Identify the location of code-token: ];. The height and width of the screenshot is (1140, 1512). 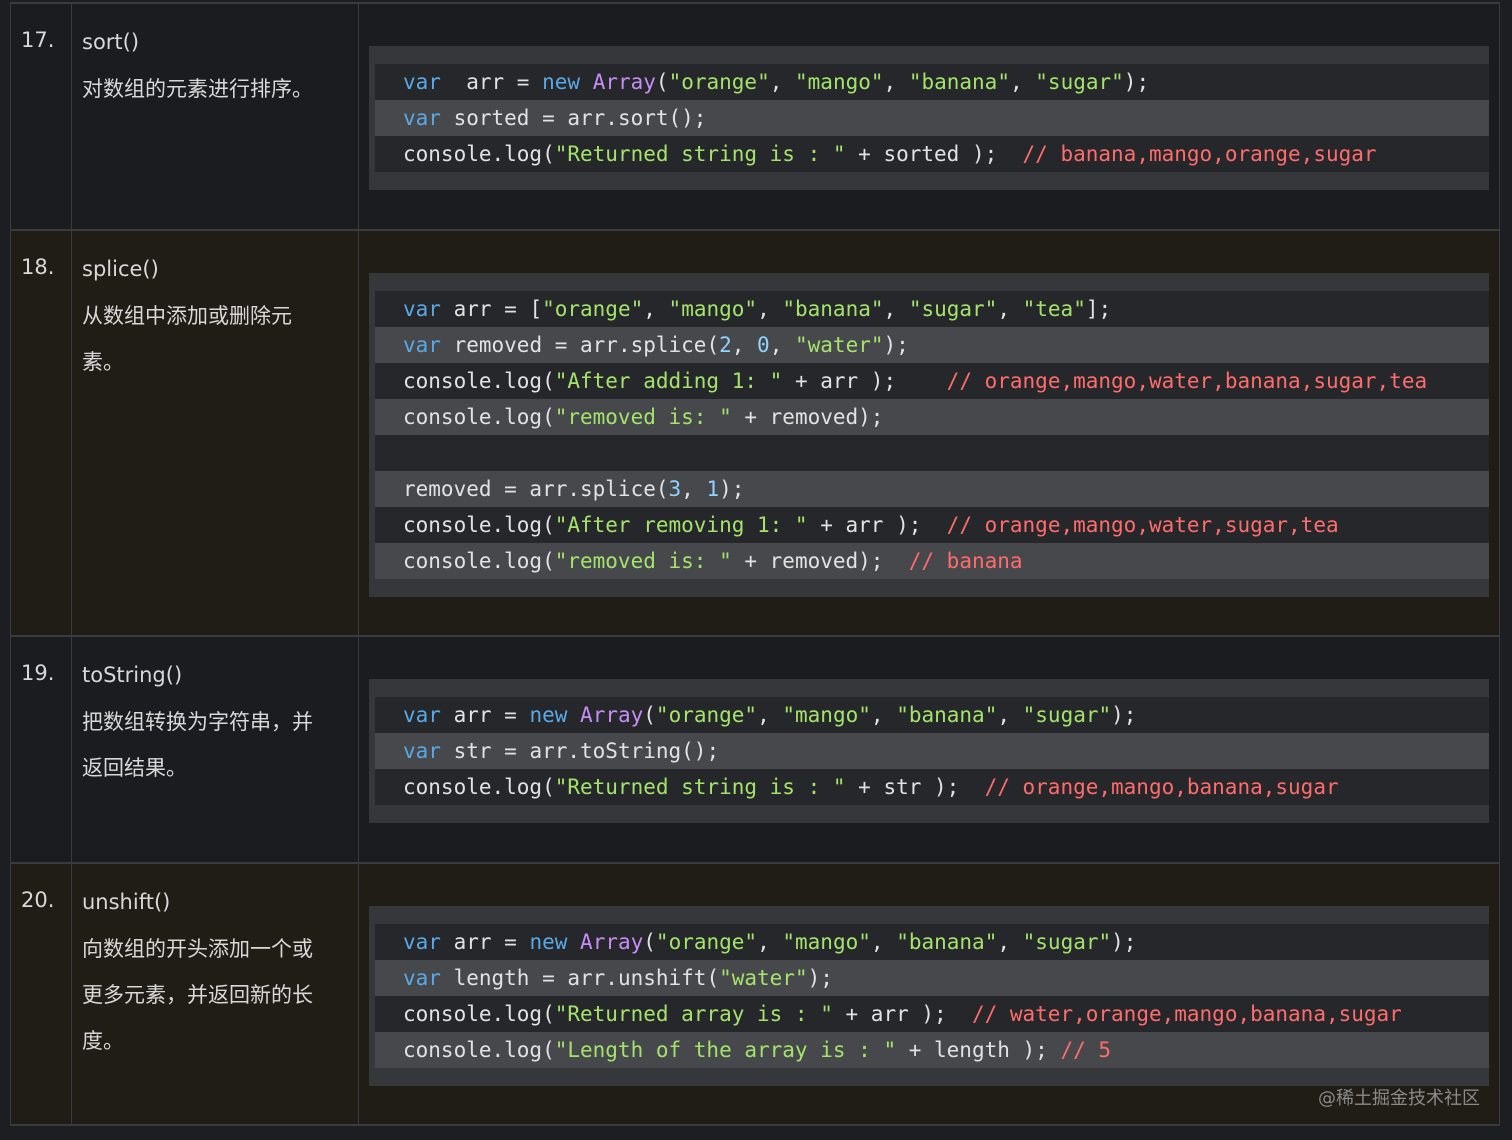
(1098, 309).